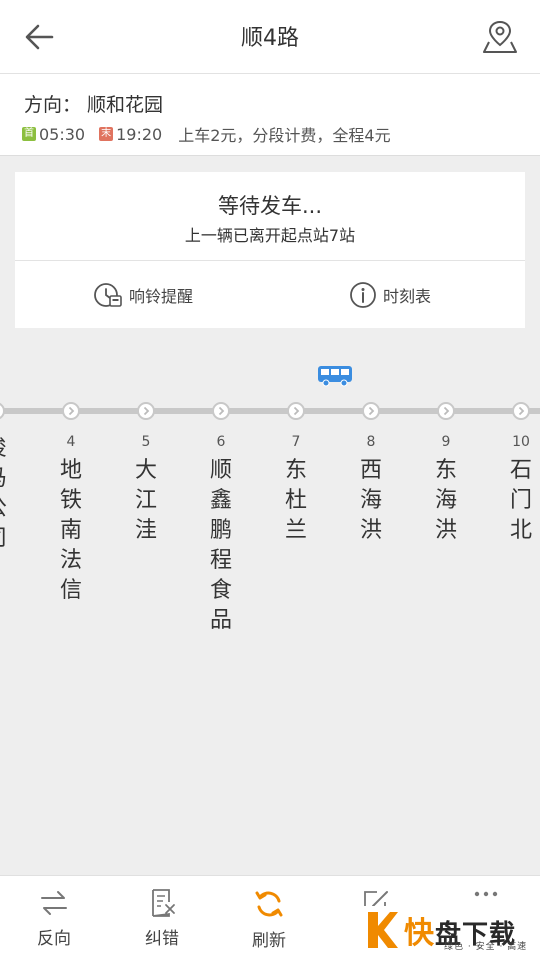 Image resolution: width=540 pixels, height=960 pixels. I want to click on reverse-label: 反向, so click(54, 939).